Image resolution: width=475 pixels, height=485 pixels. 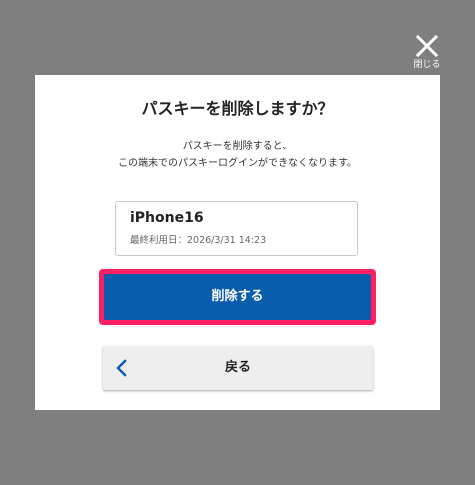 I want to click on description-line-2: この端末でのパスキーログインができなくなります。, so click(x=237, y=163).